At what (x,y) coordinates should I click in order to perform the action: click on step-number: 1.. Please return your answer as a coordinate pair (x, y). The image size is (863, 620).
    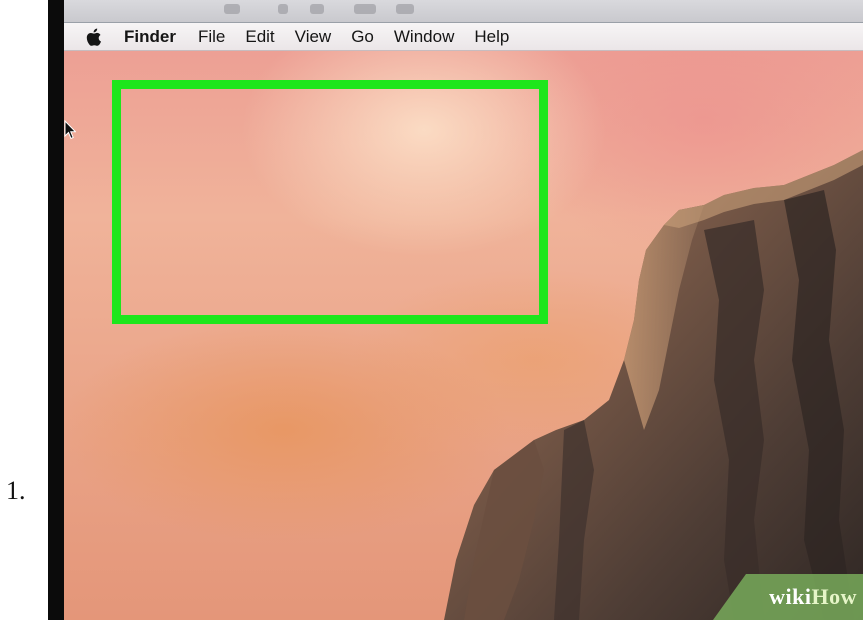
    Looking at the image, I should click on (16, 490).